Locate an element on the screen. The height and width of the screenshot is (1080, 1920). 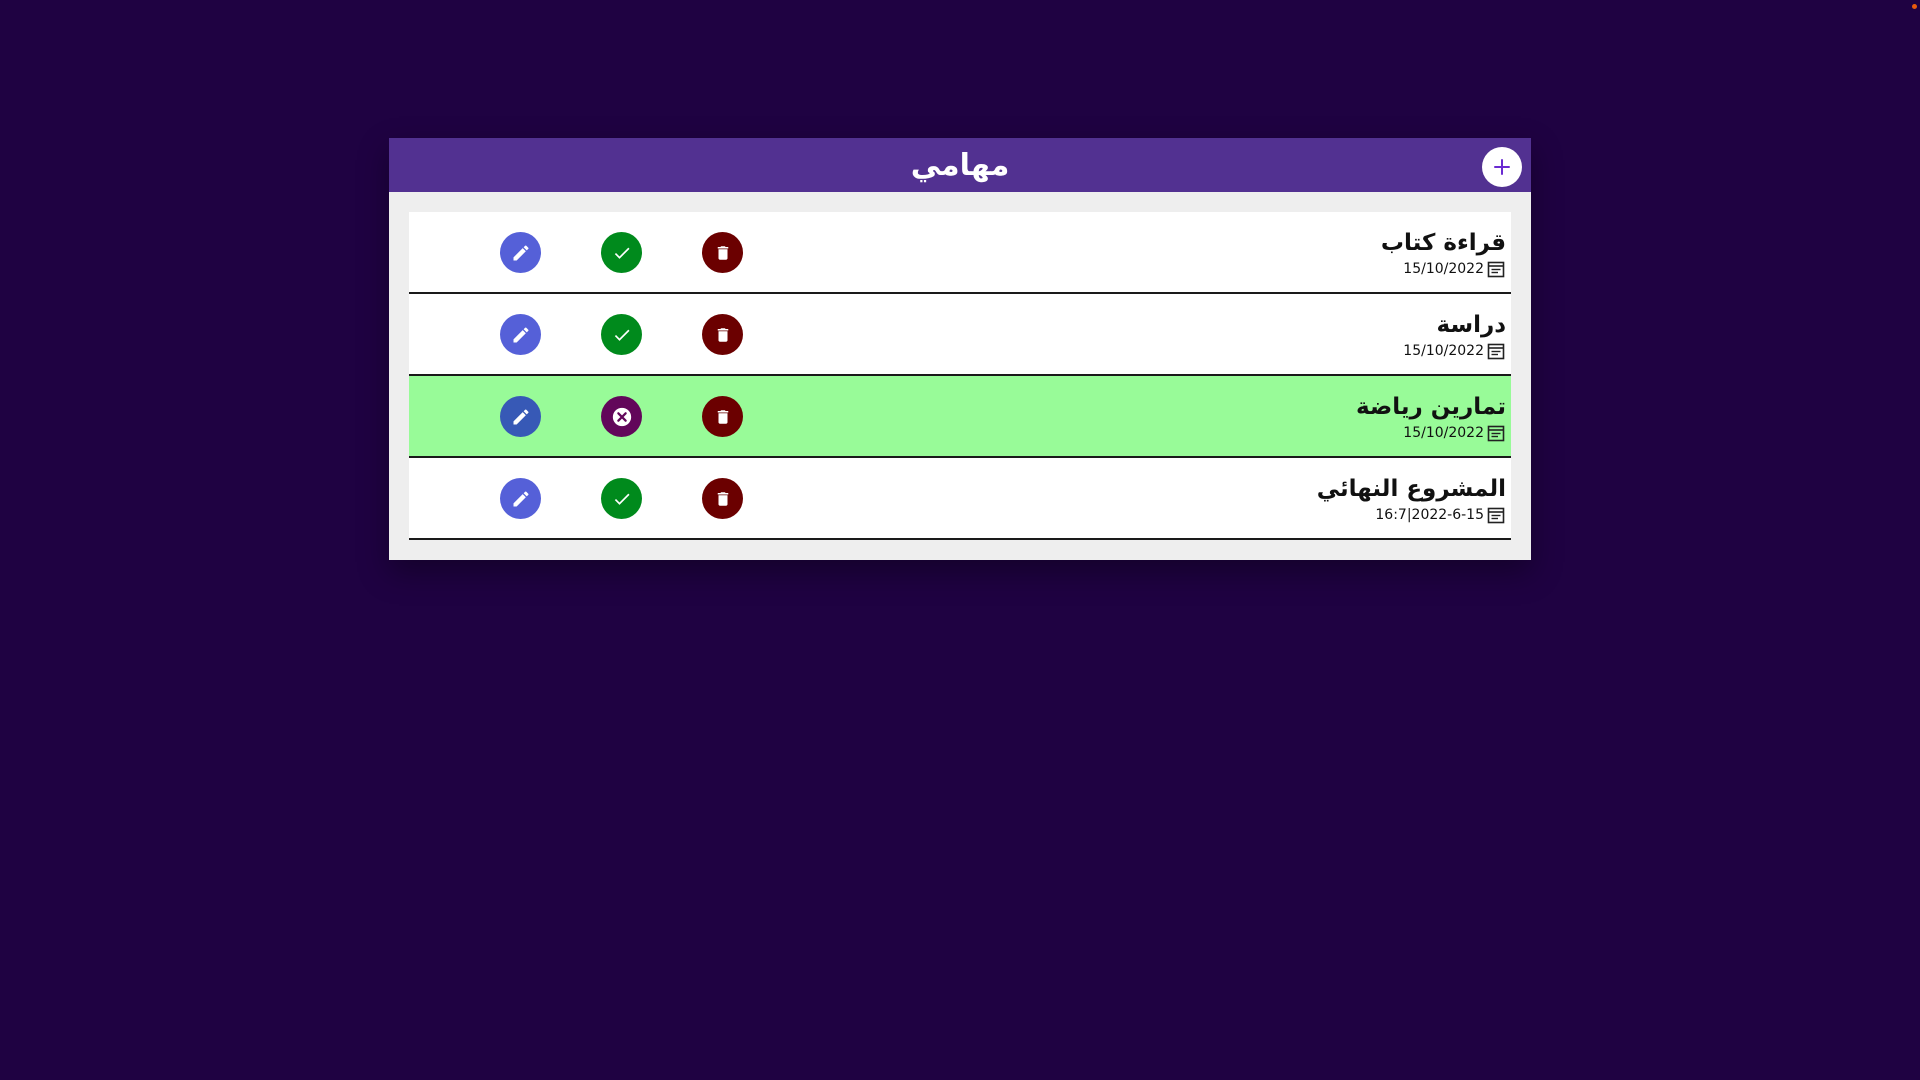
task-date: 16:7|2022-6-15 is located at coordinates (1411, 515).